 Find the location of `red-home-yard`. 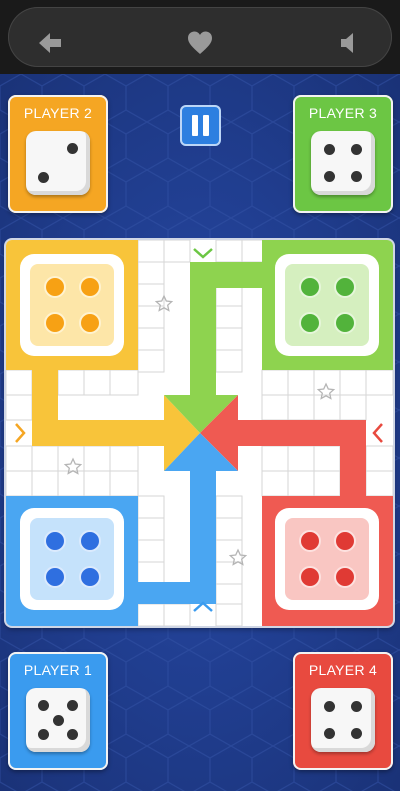

red-home-yard is located at coordinates (327, 561).